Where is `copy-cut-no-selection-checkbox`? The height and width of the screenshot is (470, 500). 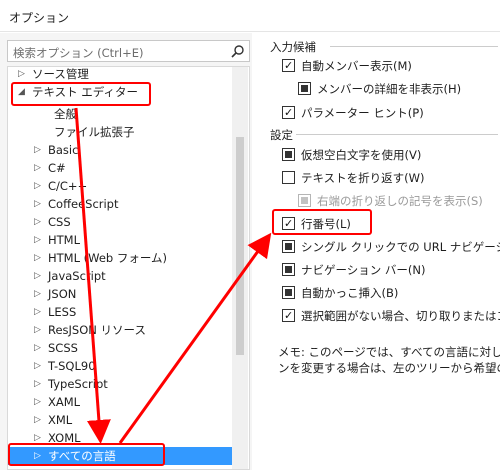
copy-cut-no-selection-checkbox is located at coordinates (288, 316).